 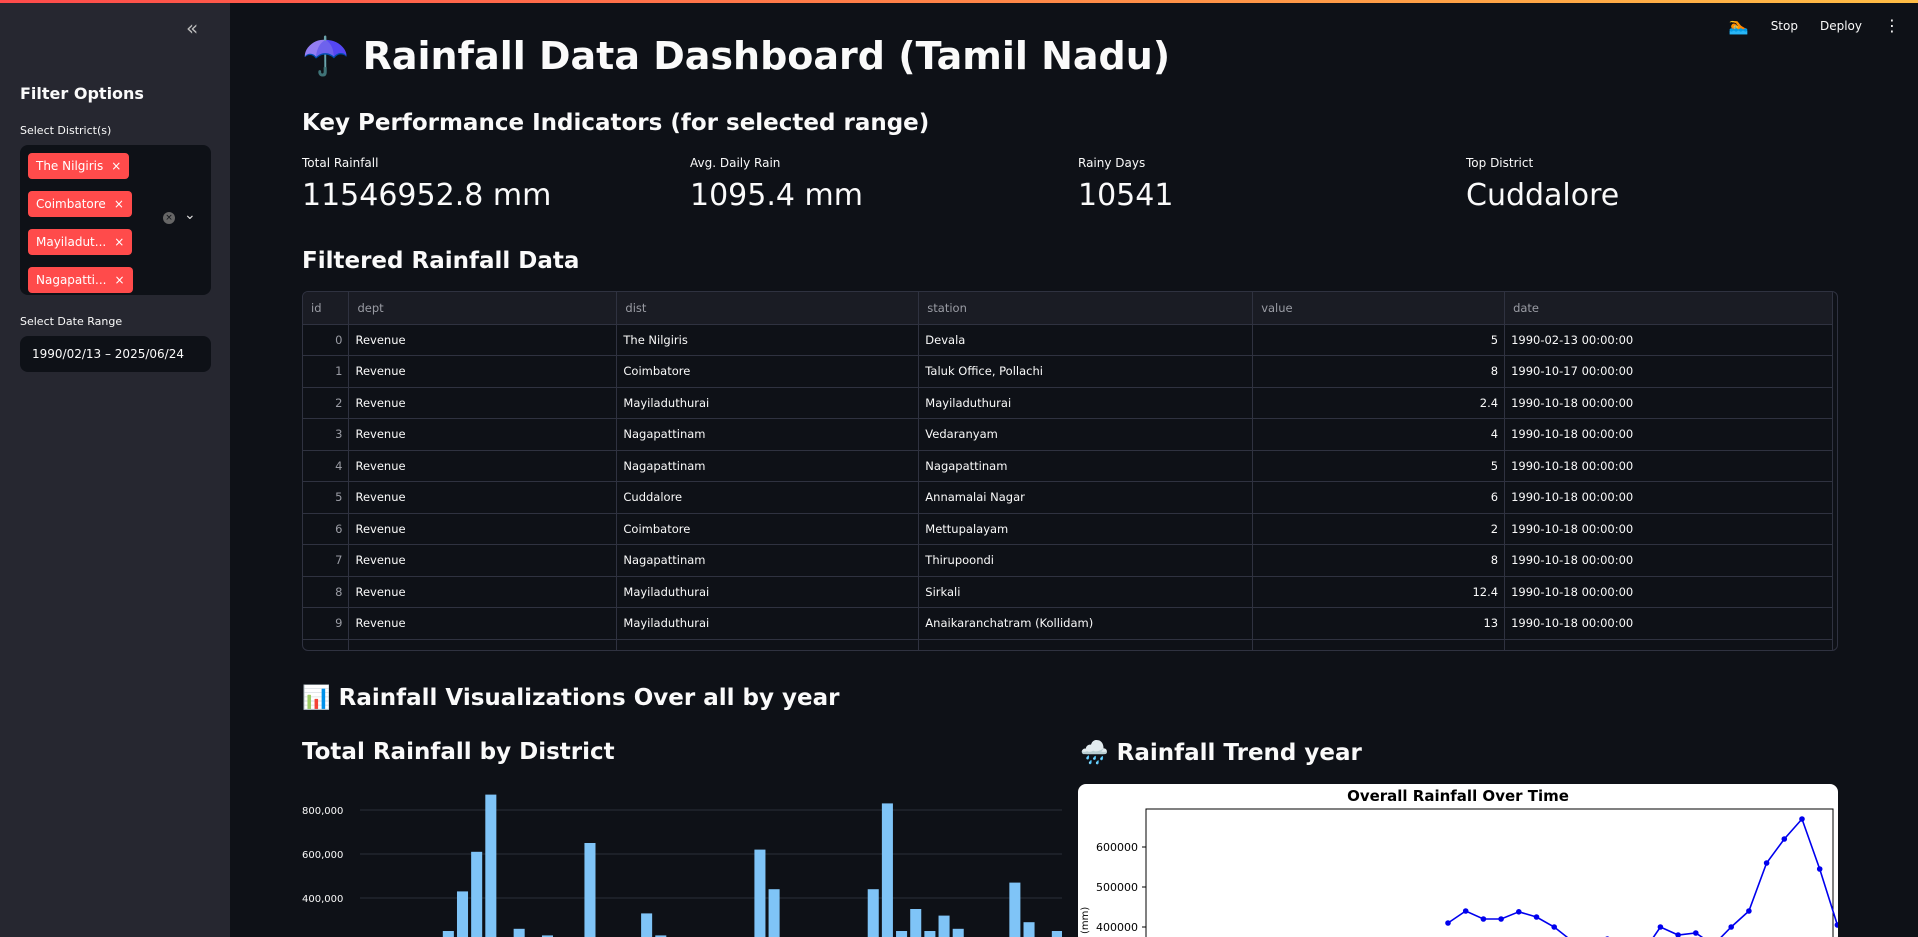 What do you see at coordinates (1379, 403) in the screenshot?
I see `table-cell-value: 2.4` at bounding box center [1379, 403].